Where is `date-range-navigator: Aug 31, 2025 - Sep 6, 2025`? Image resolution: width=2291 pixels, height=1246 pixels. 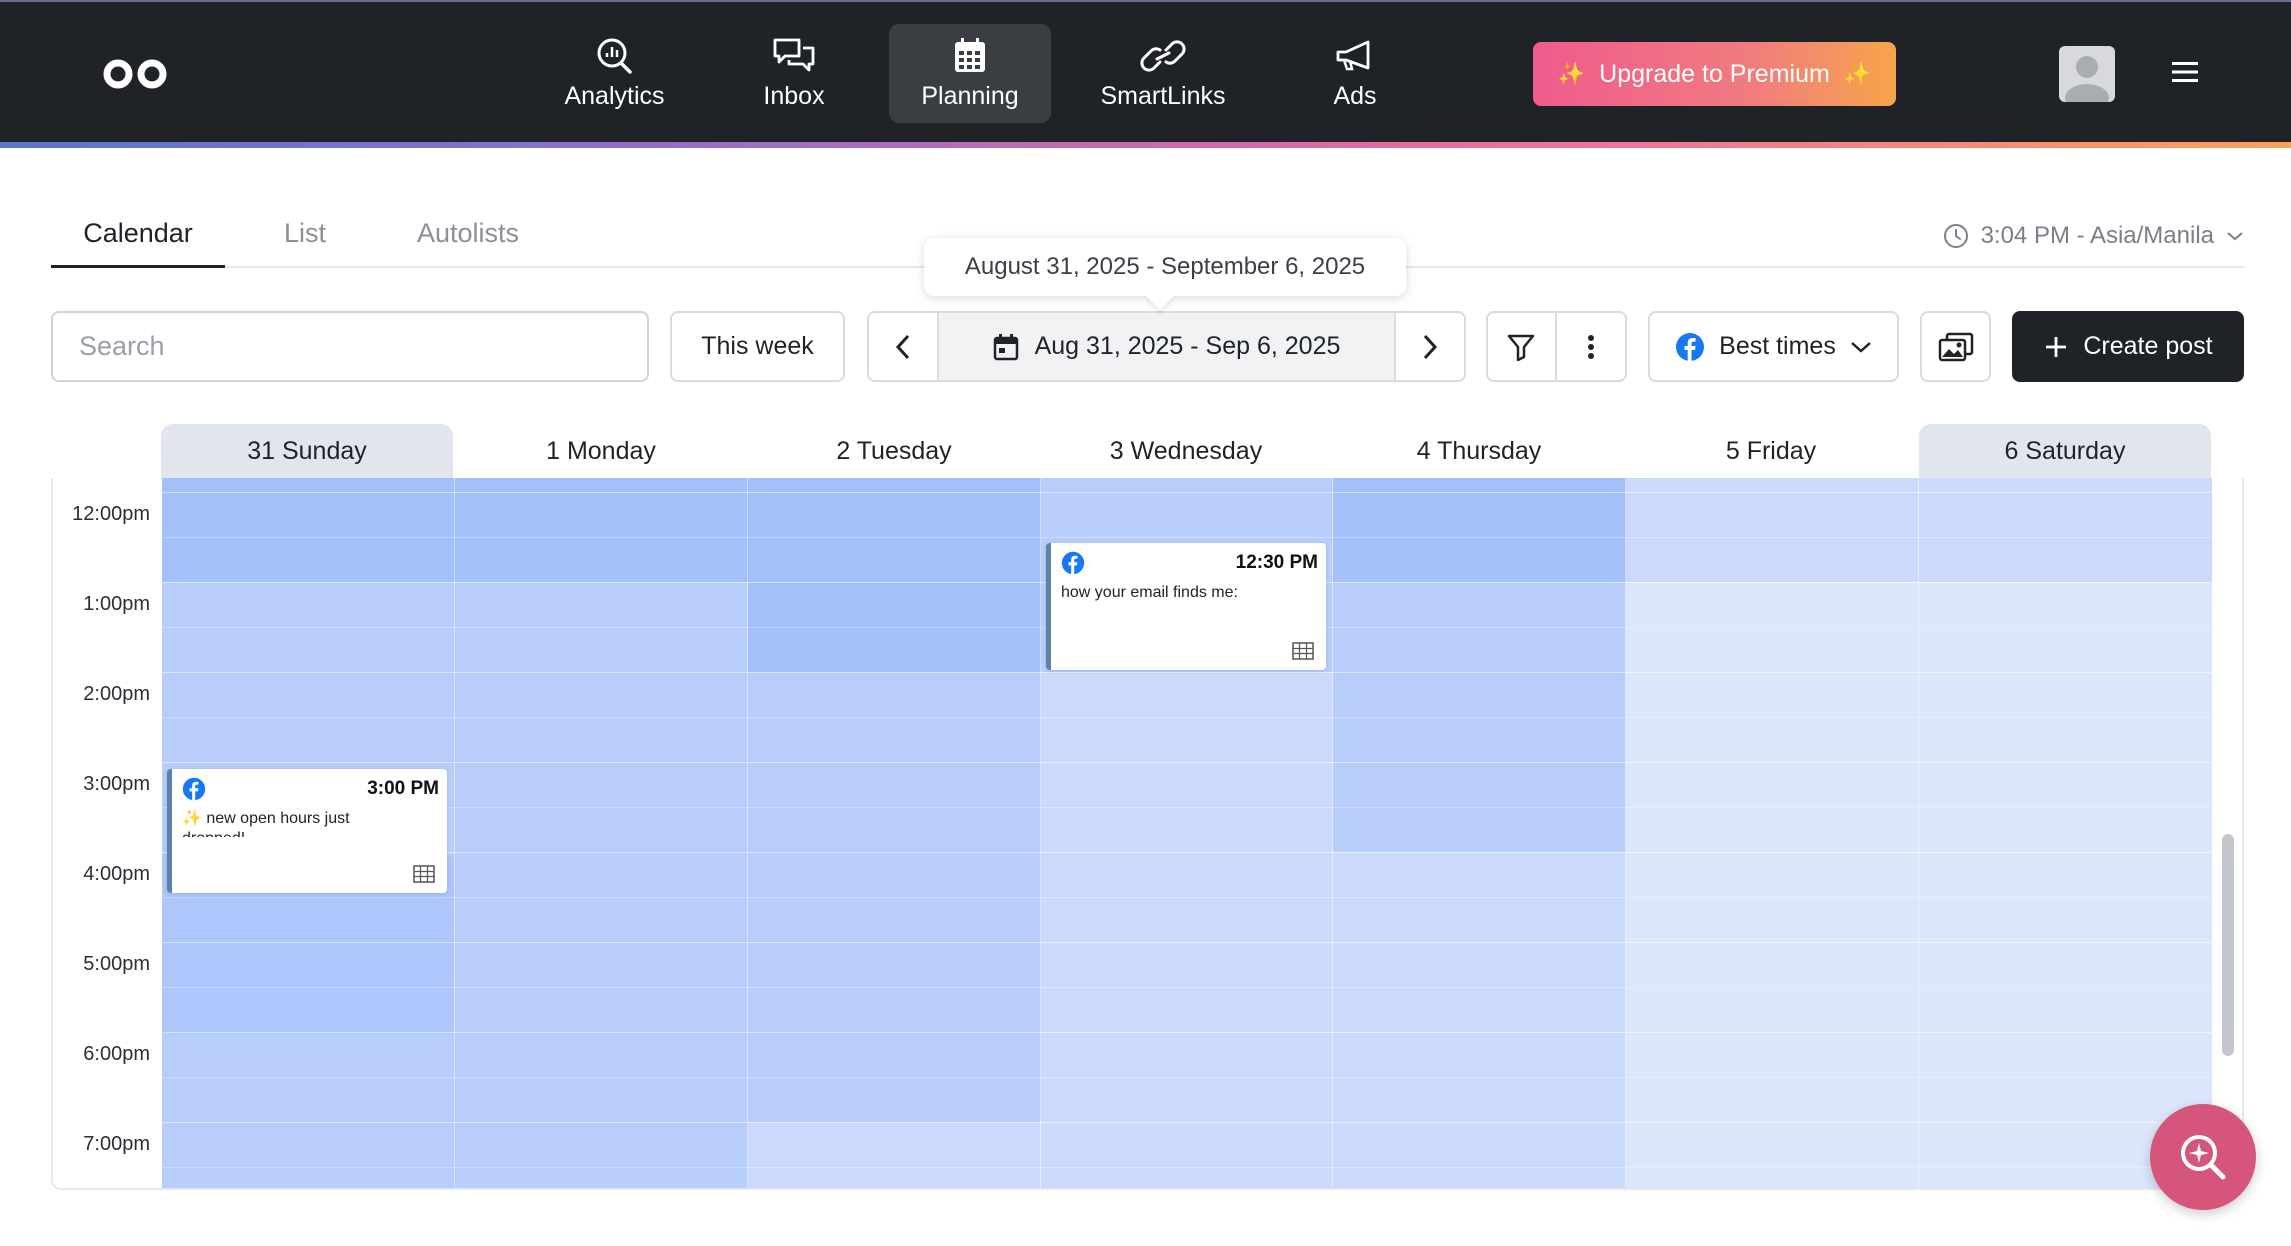
date-range-navigator: Aug 31, 2025 - Sep 6, 2025 is located at coordinates (1166, 346).